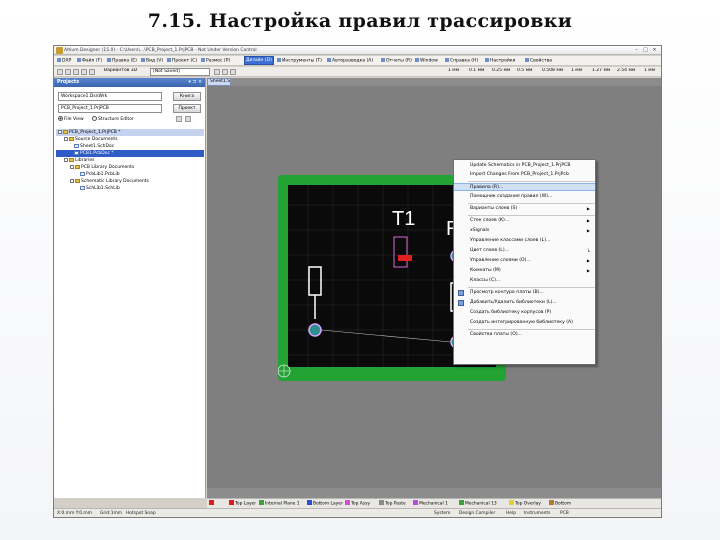 The image size is (720, 540). Describe the element at coordinates (182, 61) in the screenshot. I see `menu-project: Проект (C)` at that location.